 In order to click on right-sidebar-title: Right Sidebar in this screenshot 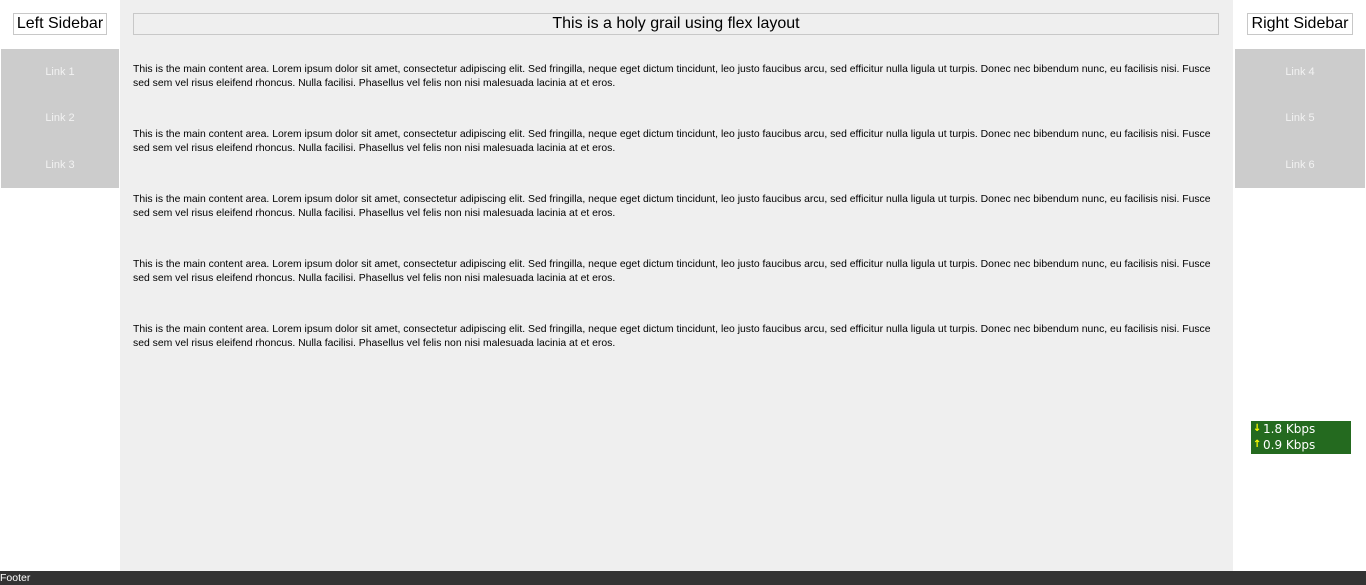, I will do `click(1300, 24)`.